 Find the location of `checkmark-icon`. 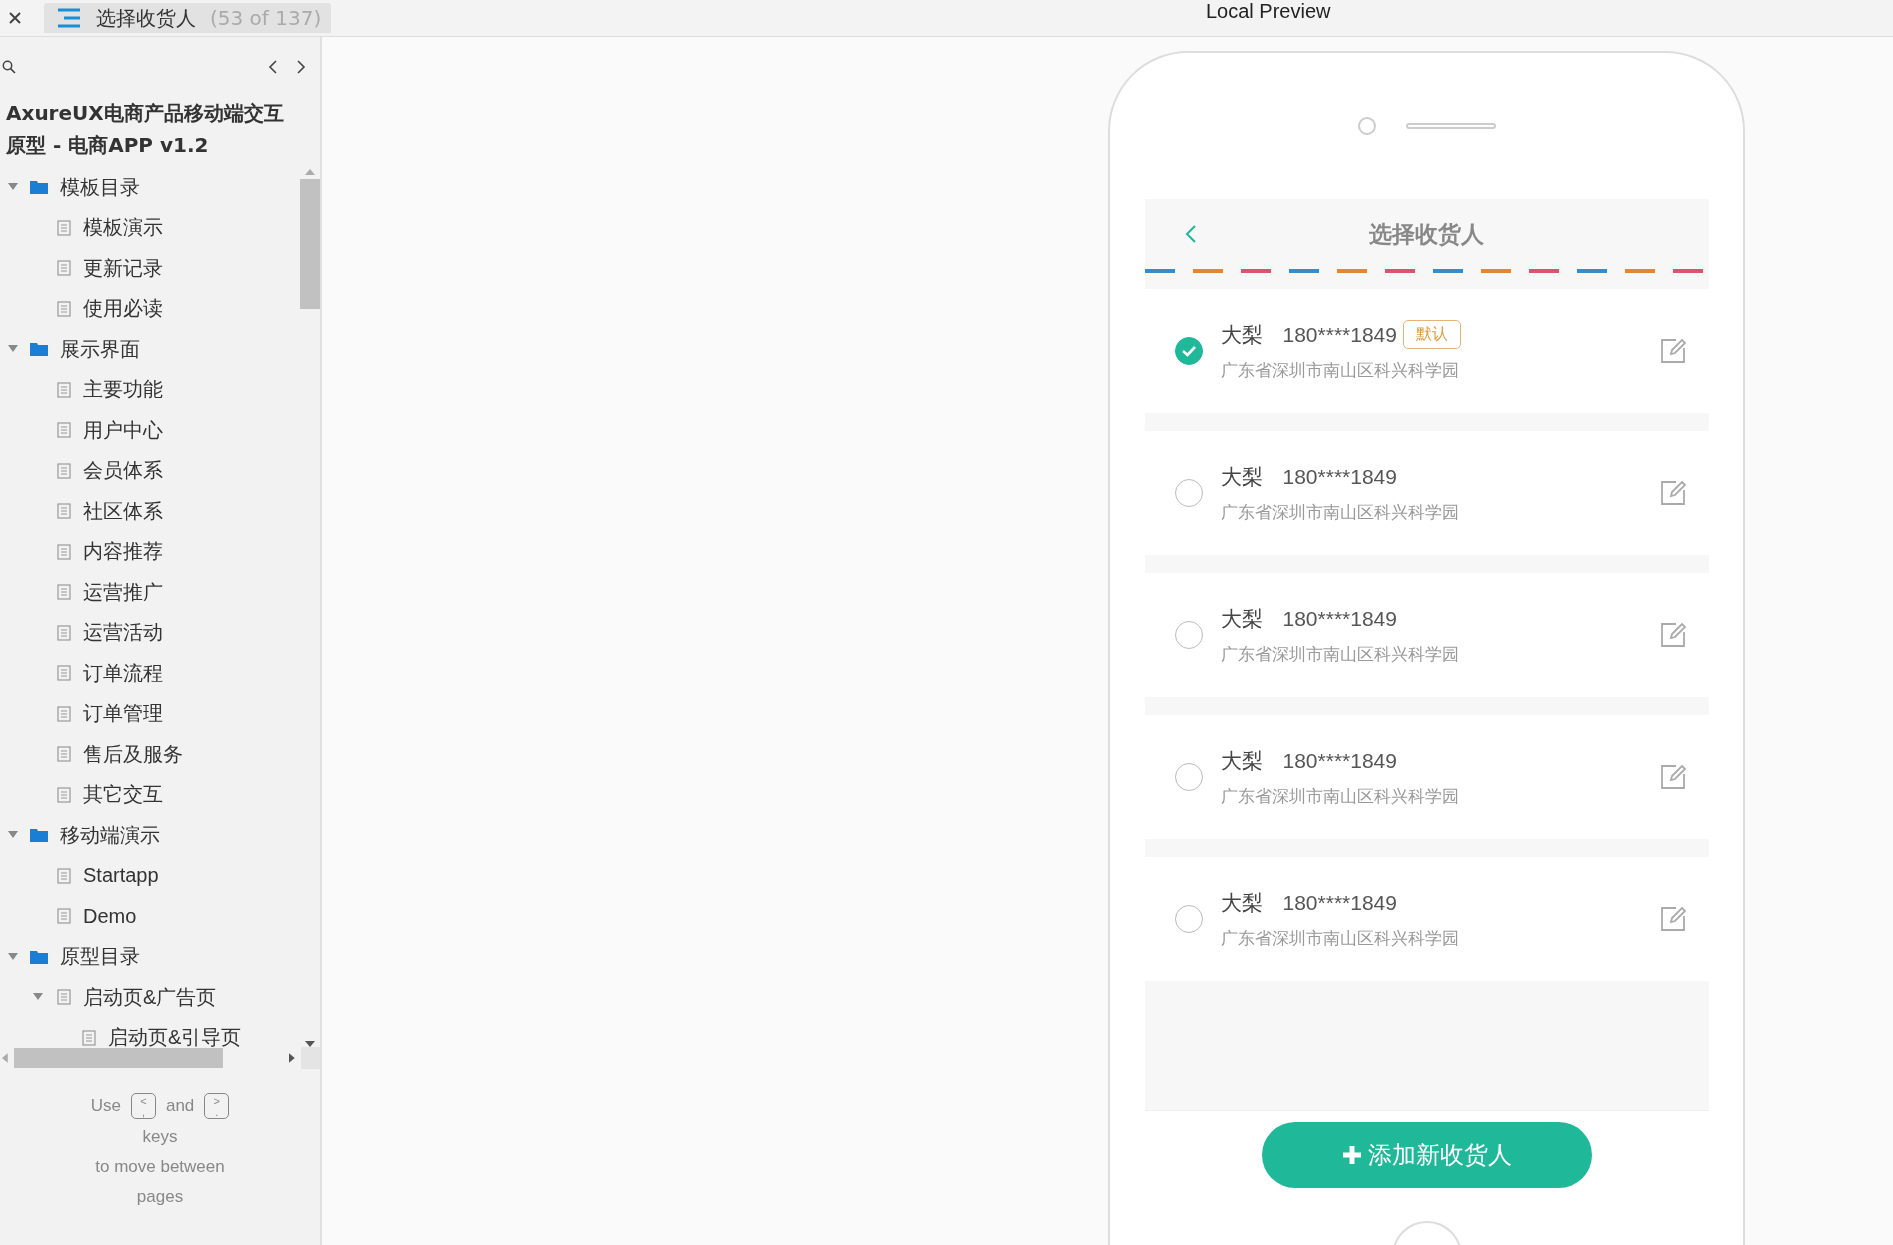

checkmark-icon is located at coordinates (1188, 351).